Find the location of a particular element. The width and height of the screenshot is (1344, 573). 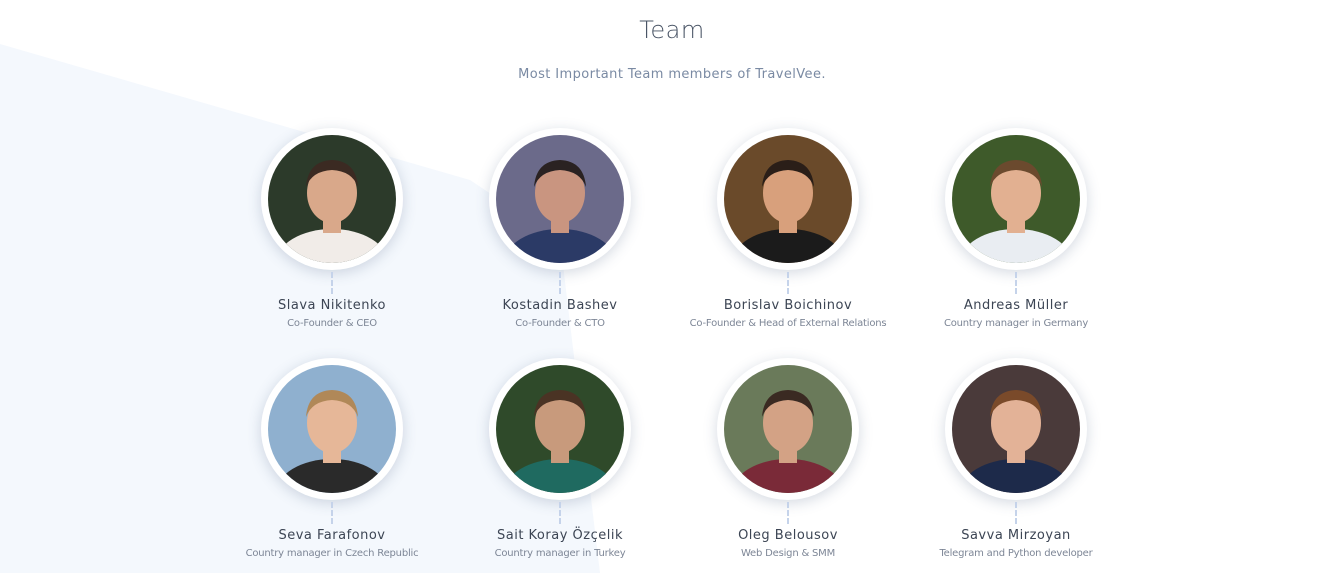

team-member-card: Oleg Belousov Web Design & SMM is located at coordinates (788, 465).